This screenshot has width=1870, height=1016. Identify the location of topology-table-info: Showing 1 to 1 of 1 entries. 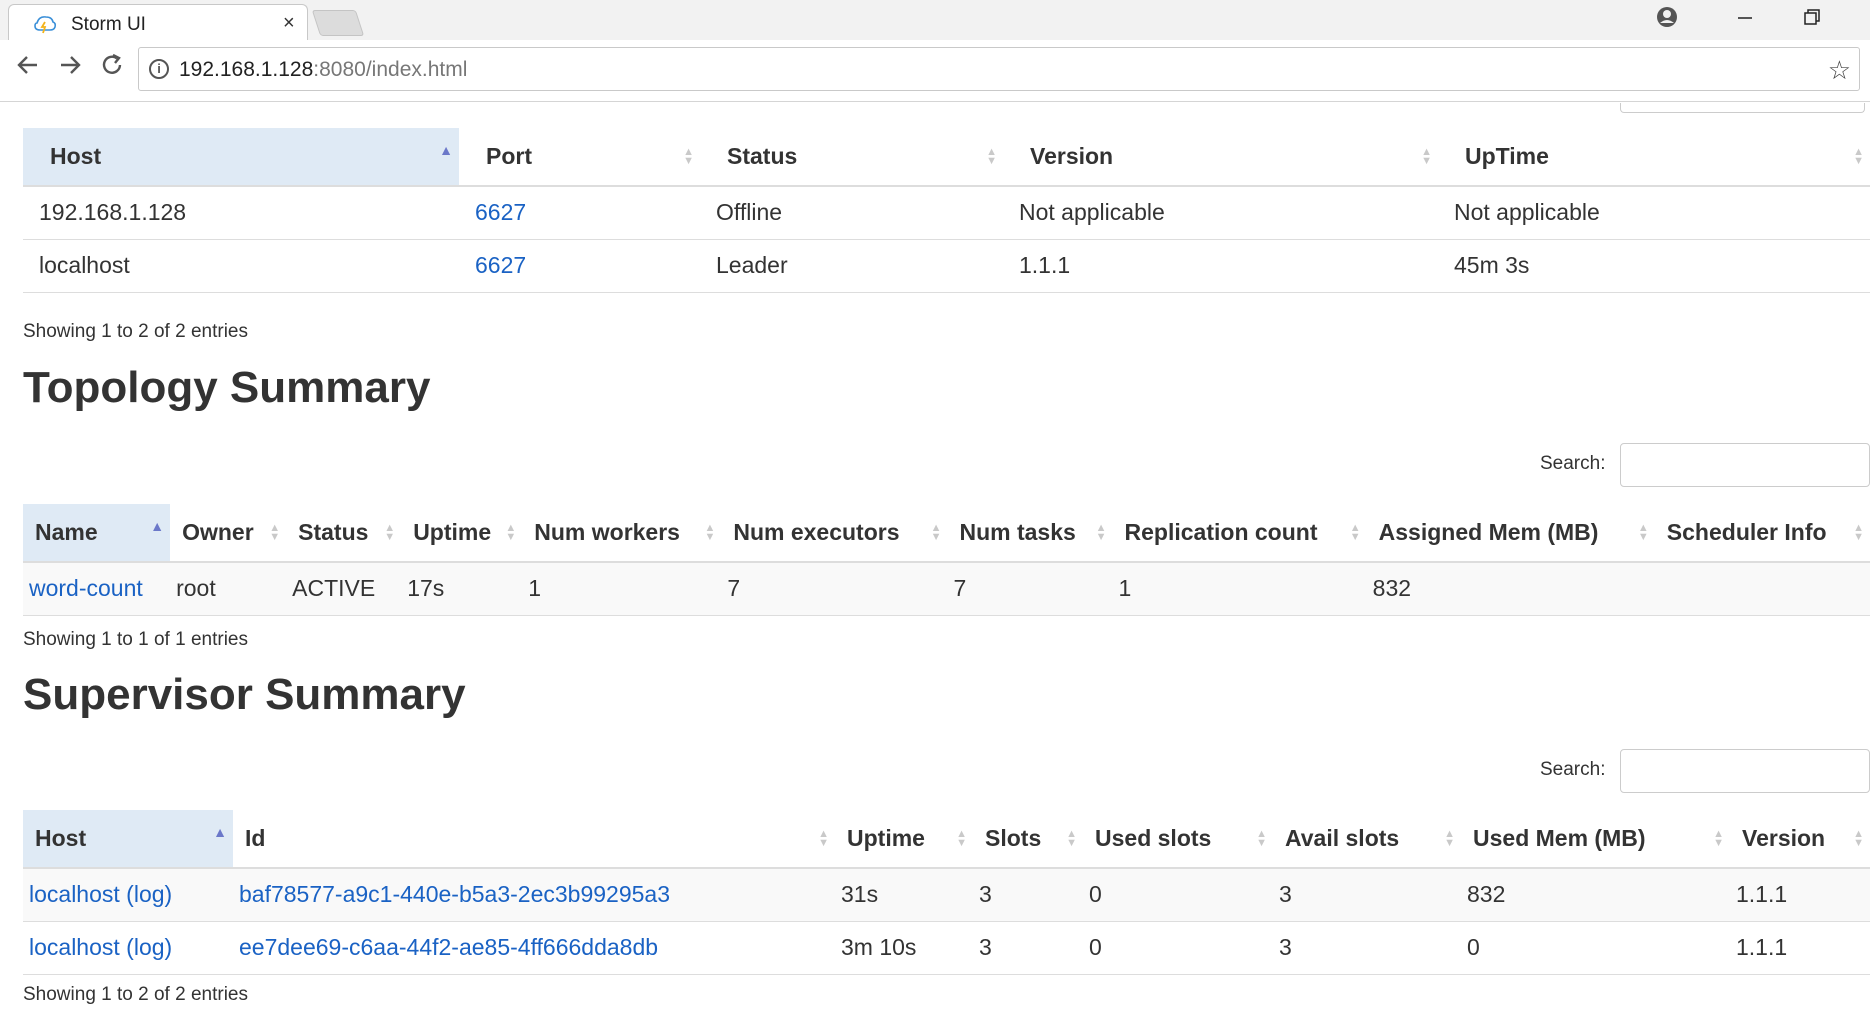
(135, 639).